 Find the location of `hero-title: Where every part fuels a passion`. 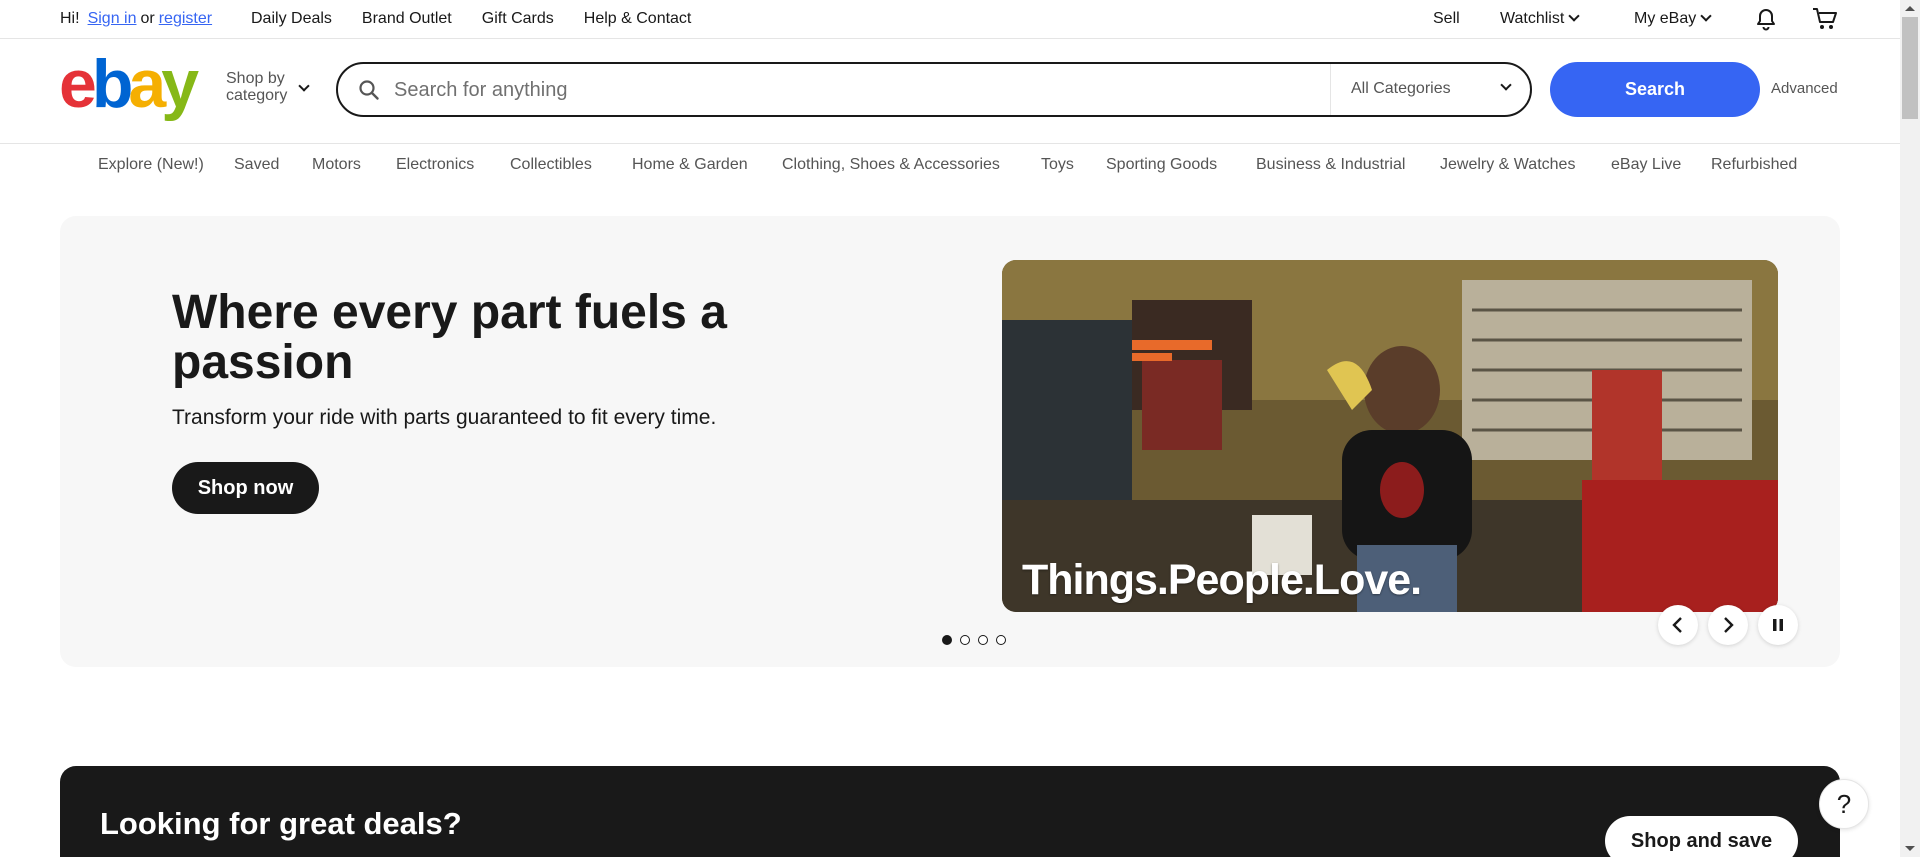

hero-title: Where every part fuels a passion is located at coordinates (449, 337).